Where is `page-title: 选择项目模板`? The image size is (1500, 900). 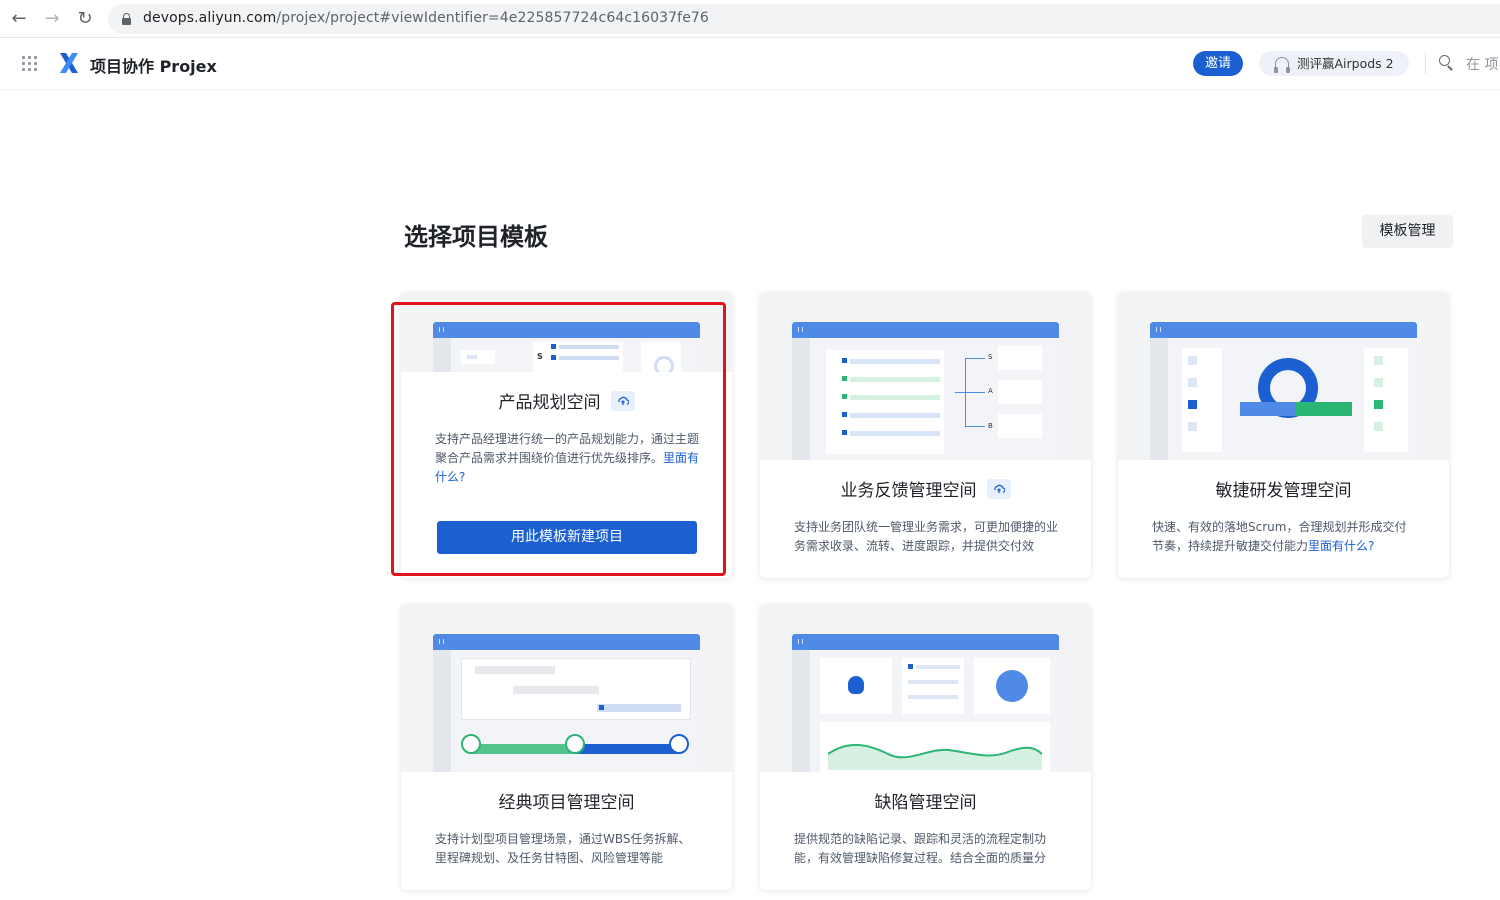
page-title: 选择项目模板 is located at coordinates (476, 237).